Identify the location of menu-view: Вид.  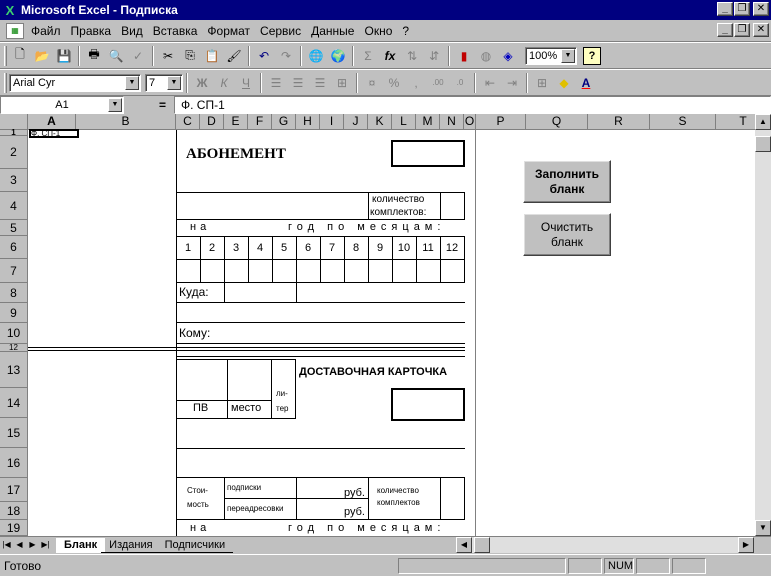
(132, 31).